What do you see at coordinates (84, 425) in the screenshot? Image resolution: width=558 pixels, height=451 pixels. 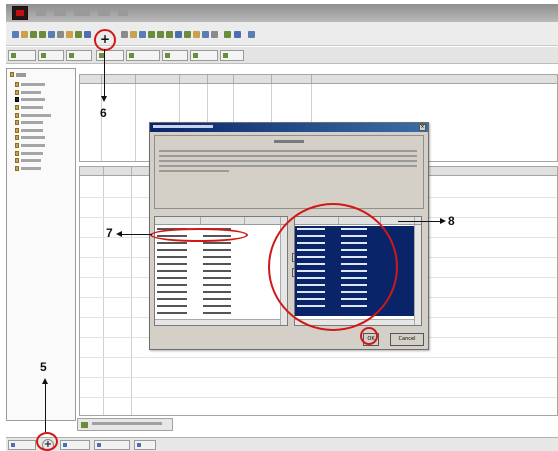 I see `tab-icon` at bounding box center [84, 425].